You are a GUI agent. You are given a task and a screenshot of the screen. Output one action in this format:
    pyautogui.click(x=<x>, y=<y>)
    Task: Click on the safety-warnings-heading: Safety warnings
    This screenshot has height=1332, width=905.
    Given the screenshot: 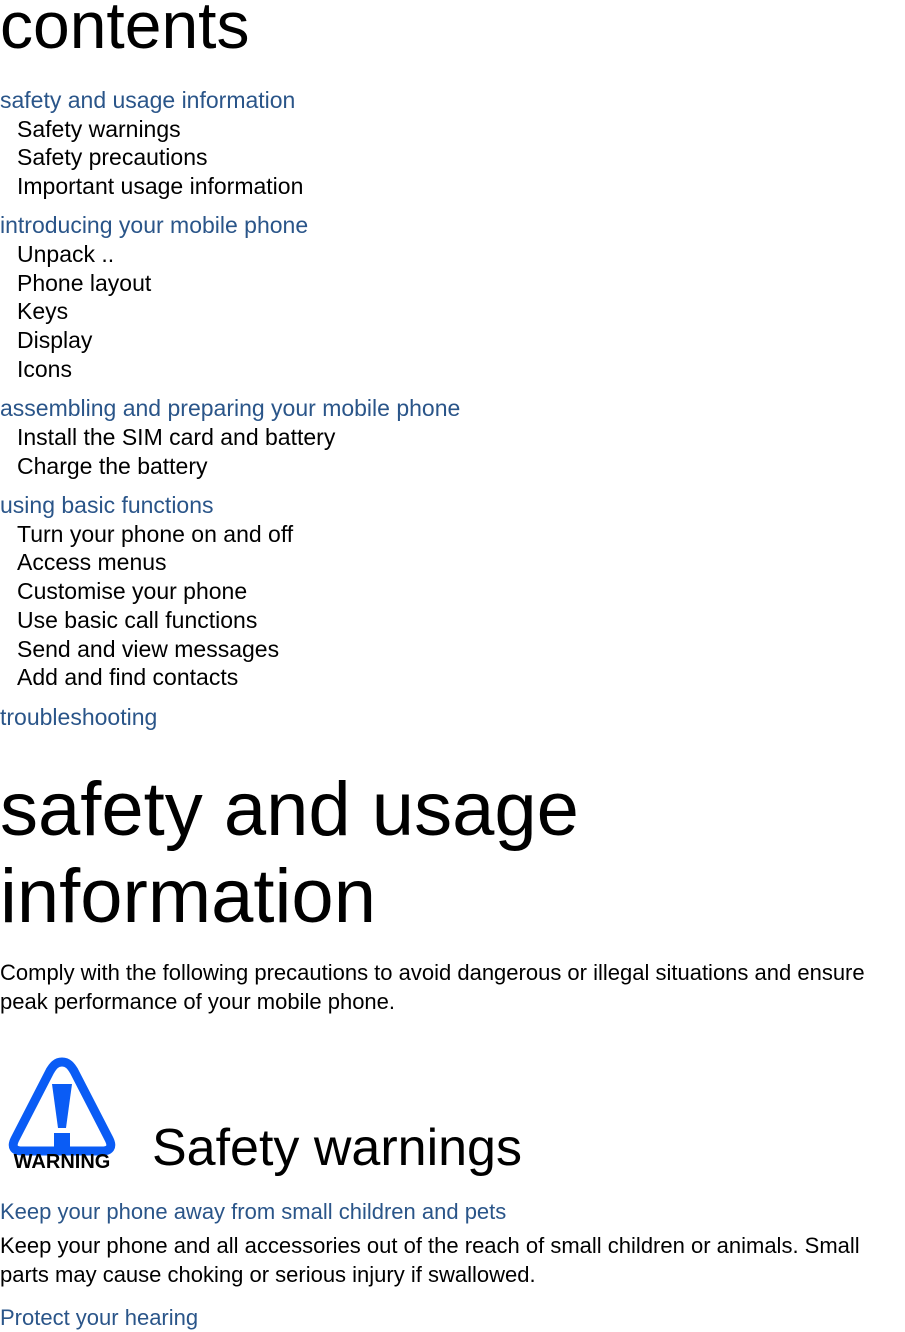 What is the action you would take?
    pyautogui.click(x=337, y=1148)
    